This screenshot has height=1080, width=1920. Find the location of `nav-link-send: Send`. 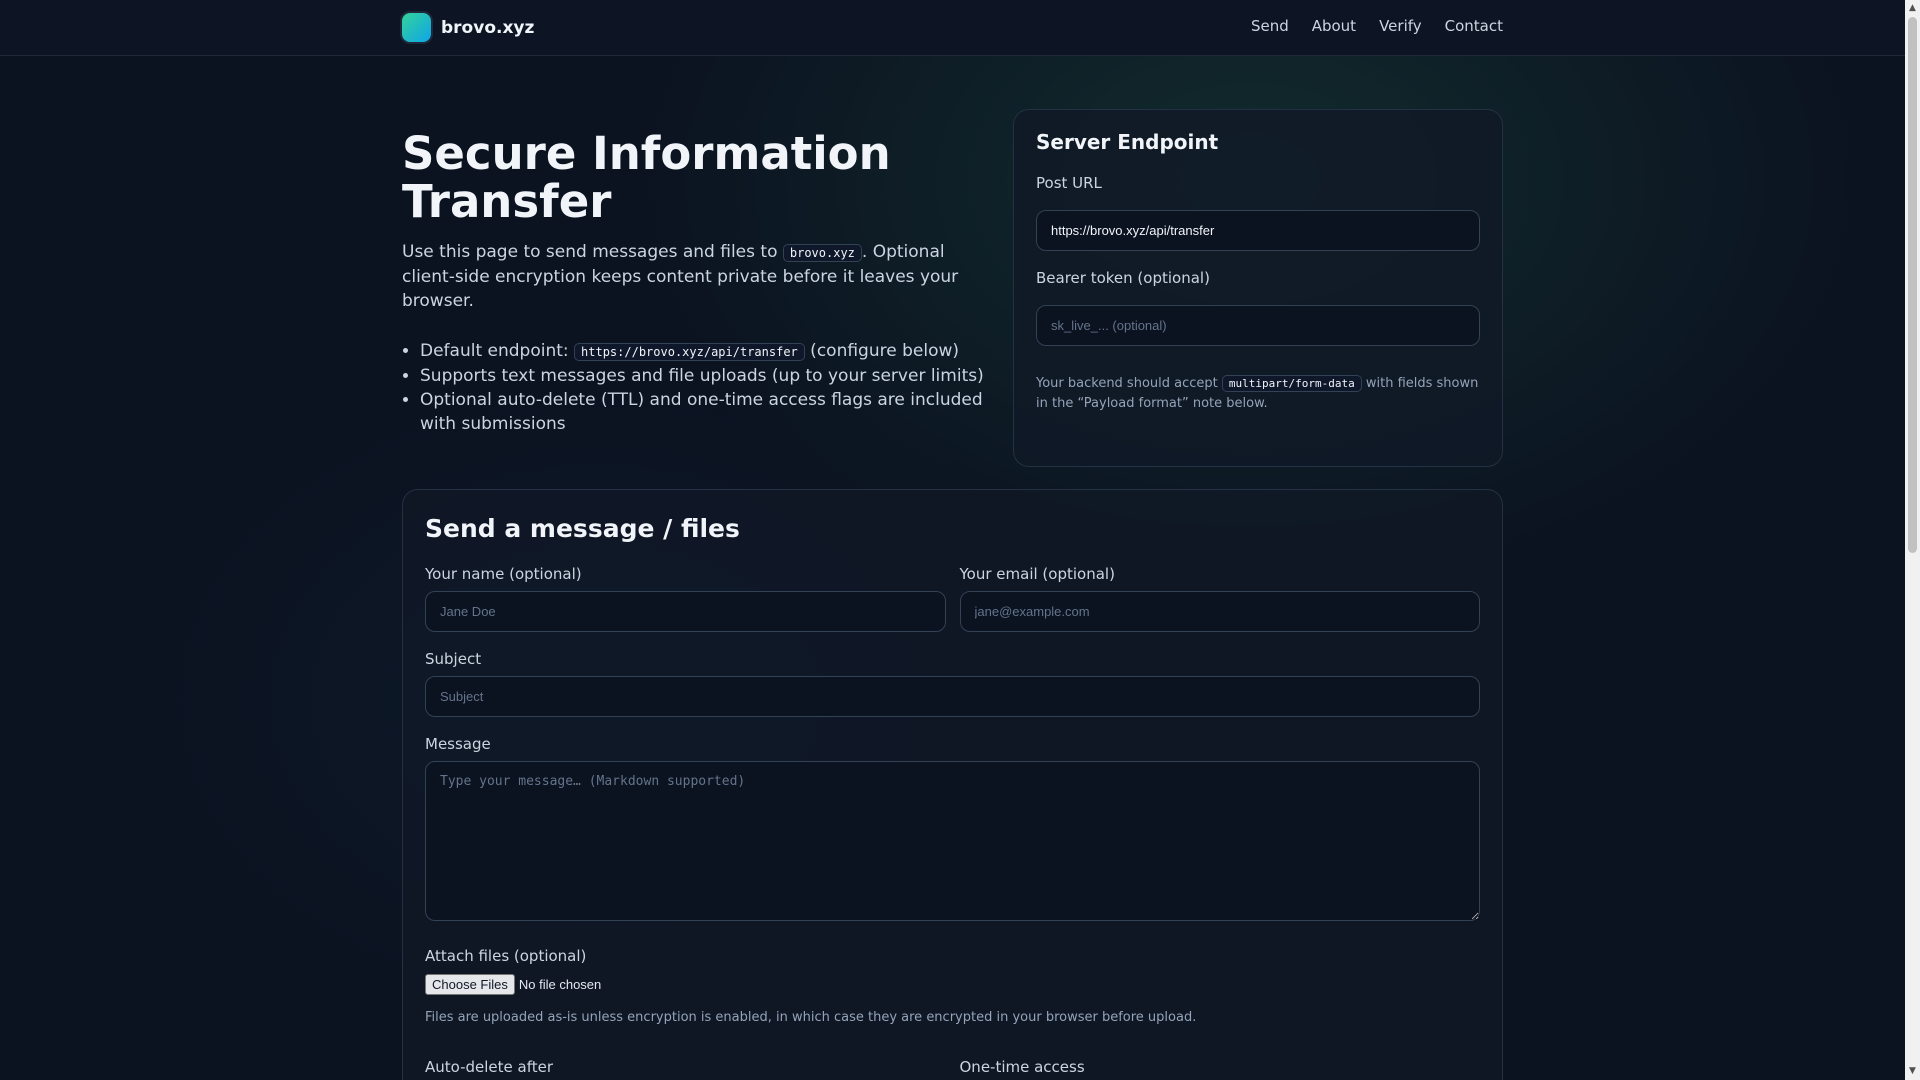

nav-link-send: Send is located at coordinates (1270, 26).